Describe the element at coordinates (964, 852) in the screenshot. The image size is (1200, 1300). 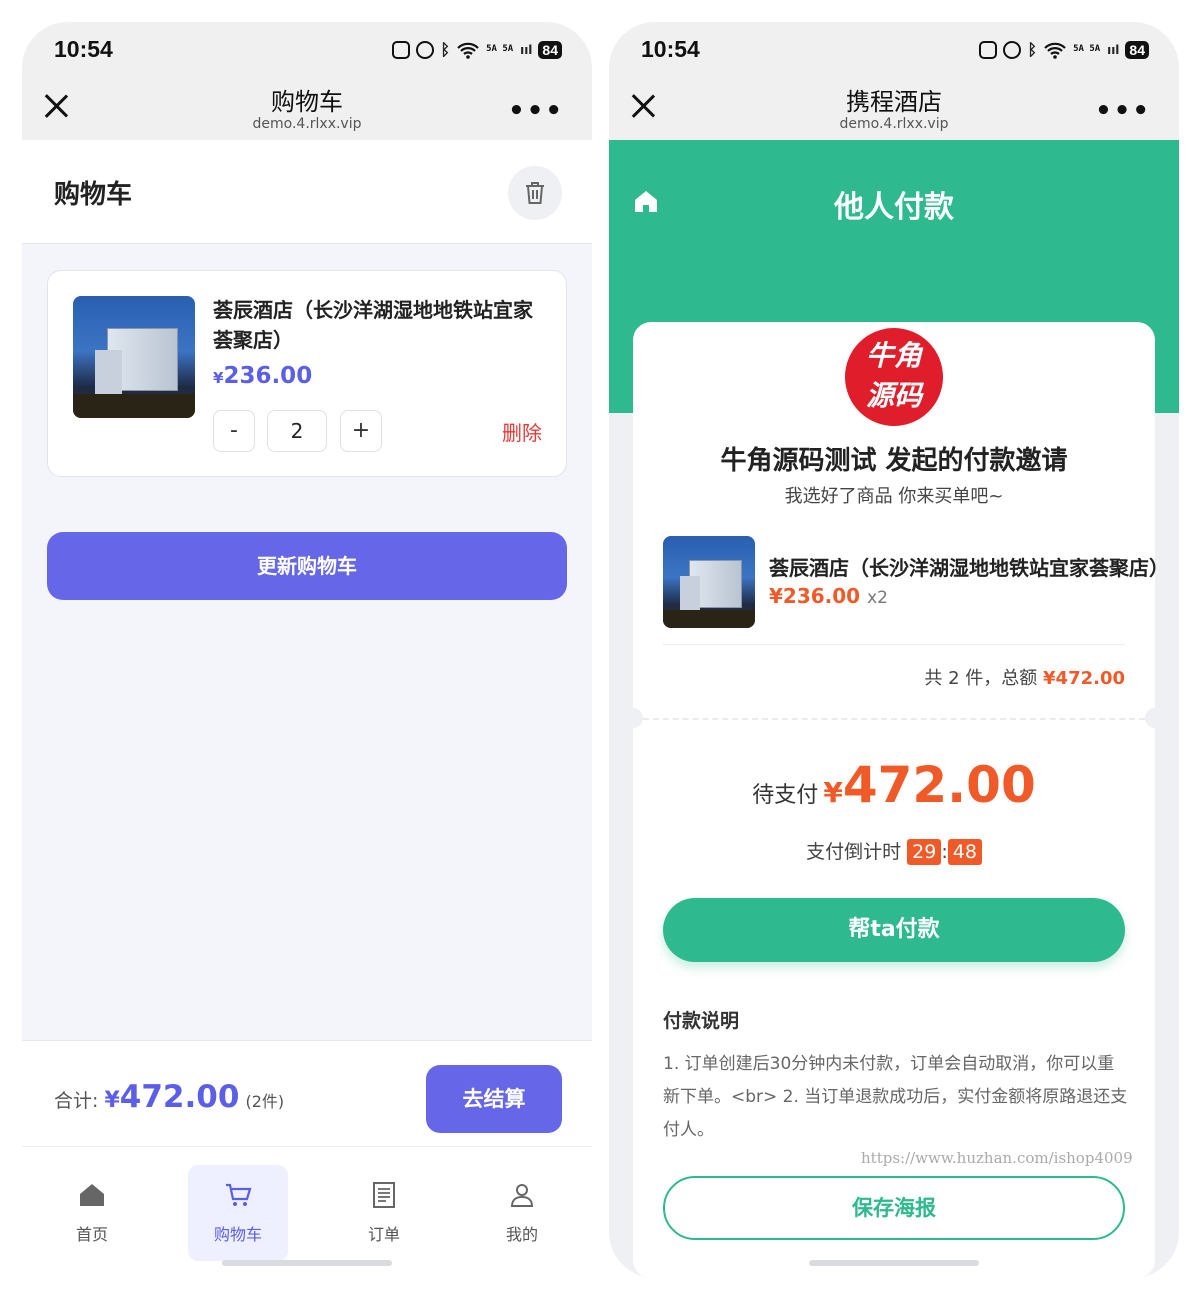
I see `countdown-seconds: 48` at that location.